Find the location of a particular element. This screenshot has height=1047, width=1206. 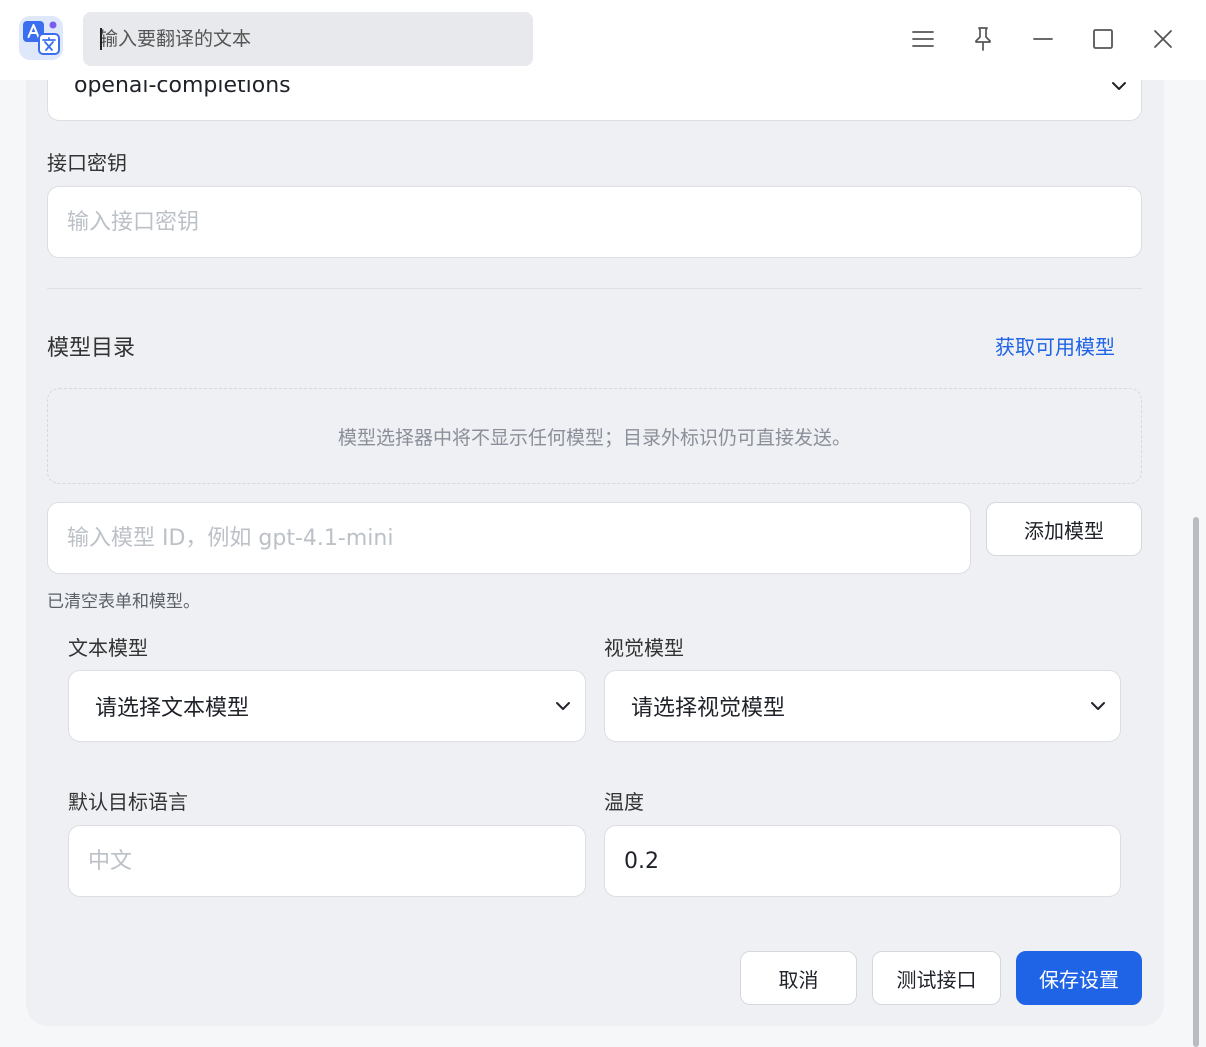

text-model-label: 文本模型 is located at coordinates (108, 648).